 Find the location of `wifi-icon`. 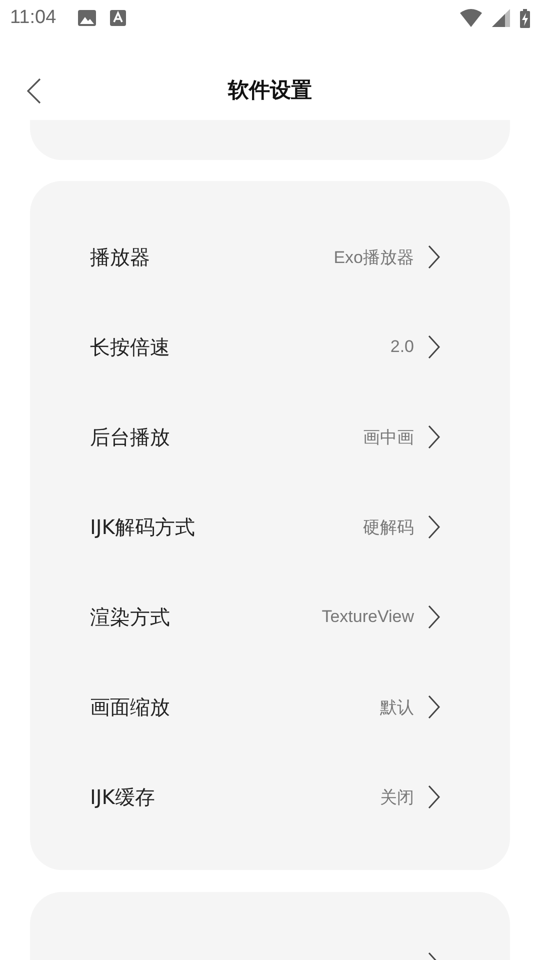

wifi-icon is located at coordinates (471, 18).